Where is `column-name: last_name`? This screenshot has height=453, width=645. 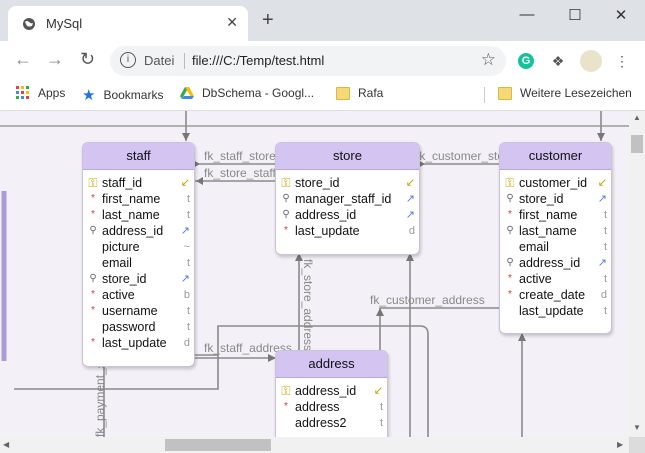 column-name: last_name is located at coordinates (131, 215).